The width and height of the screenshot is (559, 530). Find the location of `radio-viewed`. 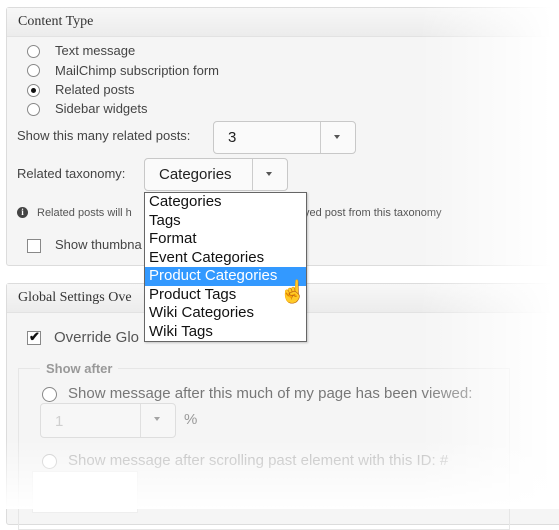

radio-viewed is located at coordinates (49, 394).